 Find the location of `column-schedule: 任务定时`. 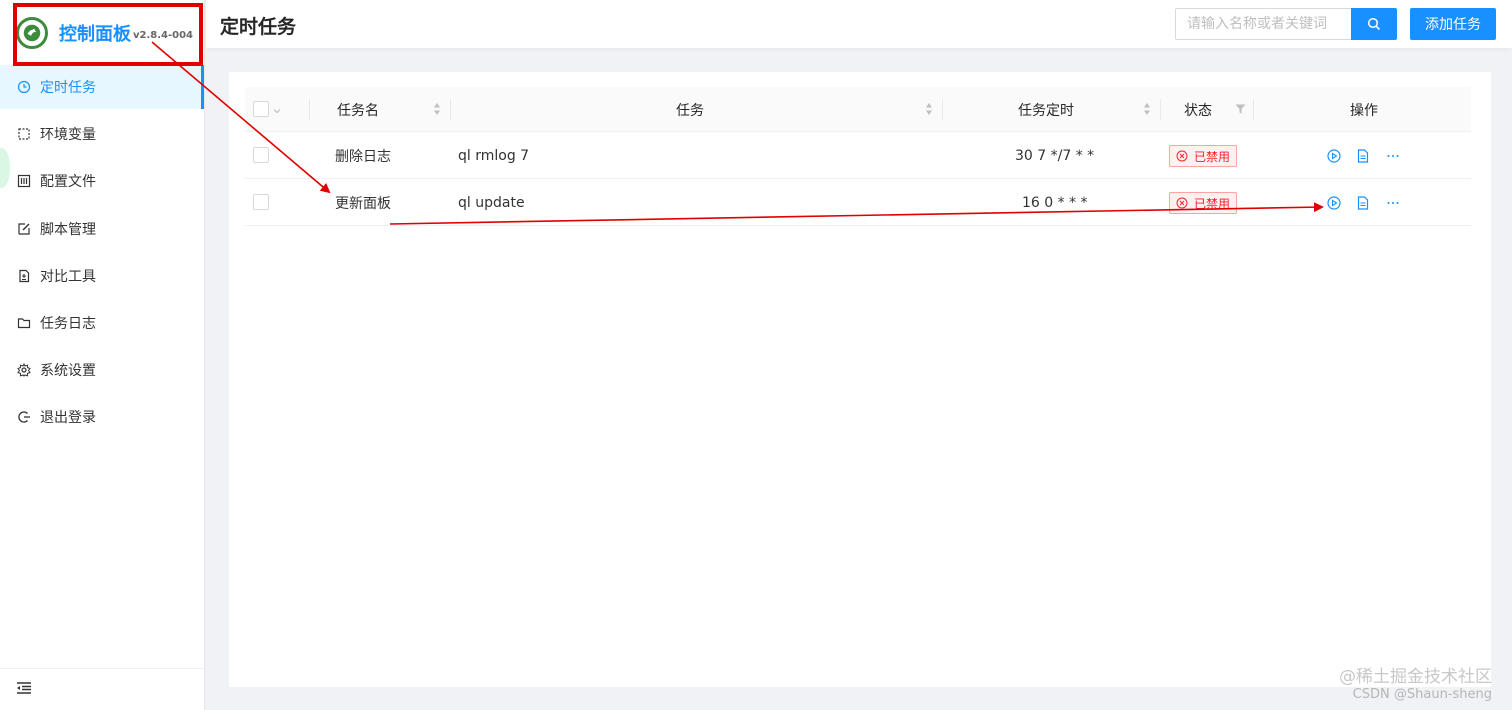

column-schedule: 任务定时 is located at coordinates (1046, 109).